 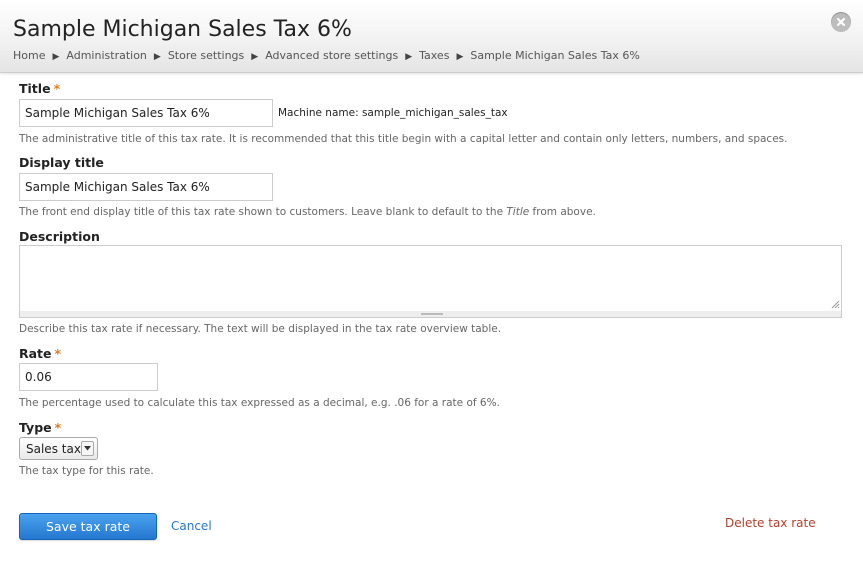 What do you see at coordinates (61, 162) in the screenshot?
I see `display-title-label: Display title` at bounding box center [61, 162].